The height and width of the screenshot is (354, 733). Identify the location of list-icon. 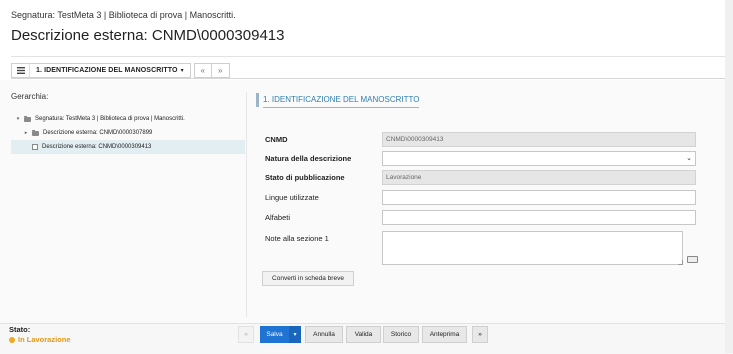
(20, 70).